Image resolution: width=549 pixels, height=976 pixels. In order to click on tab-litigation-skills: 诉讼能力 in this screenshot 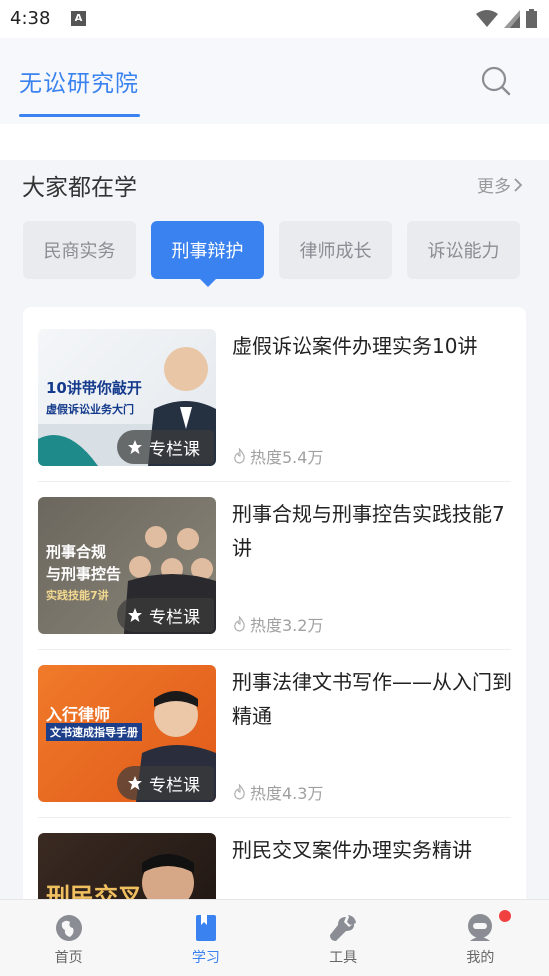, I will do `click(463, 250)`.